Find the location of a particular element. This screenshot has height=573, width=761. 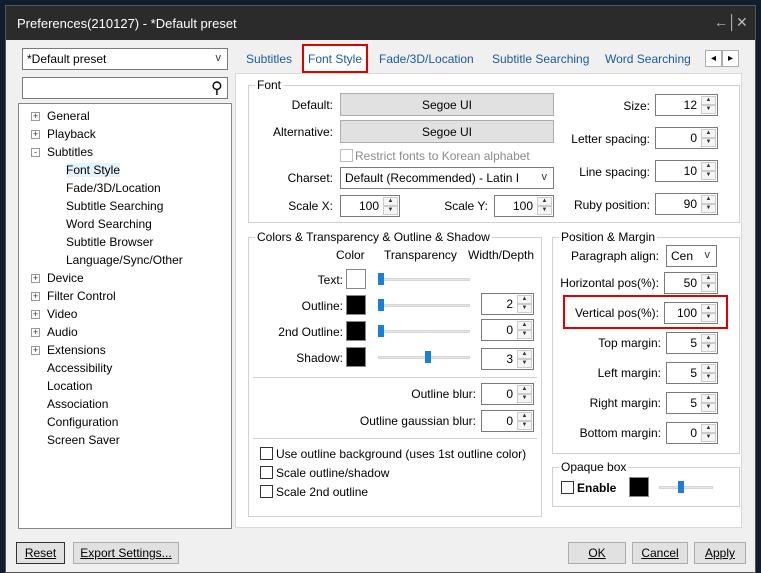

tree-item: Association is located at coordinates (77, 404).